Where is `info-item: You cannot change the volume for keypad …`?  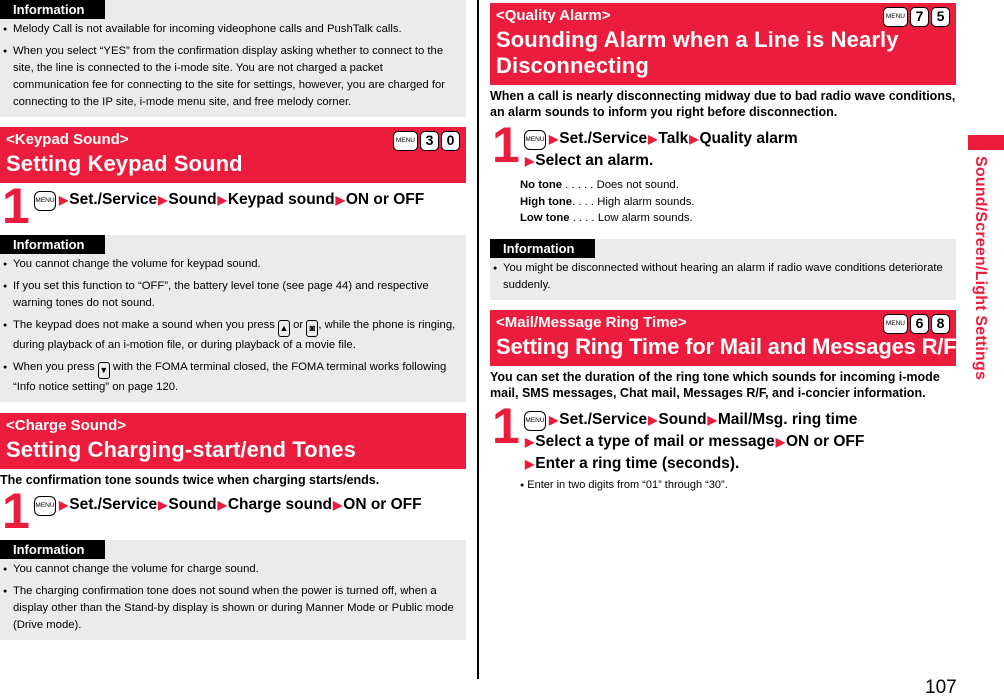 info-item: You cannot change the volume for keypad … is located at coordinates (231, 264).